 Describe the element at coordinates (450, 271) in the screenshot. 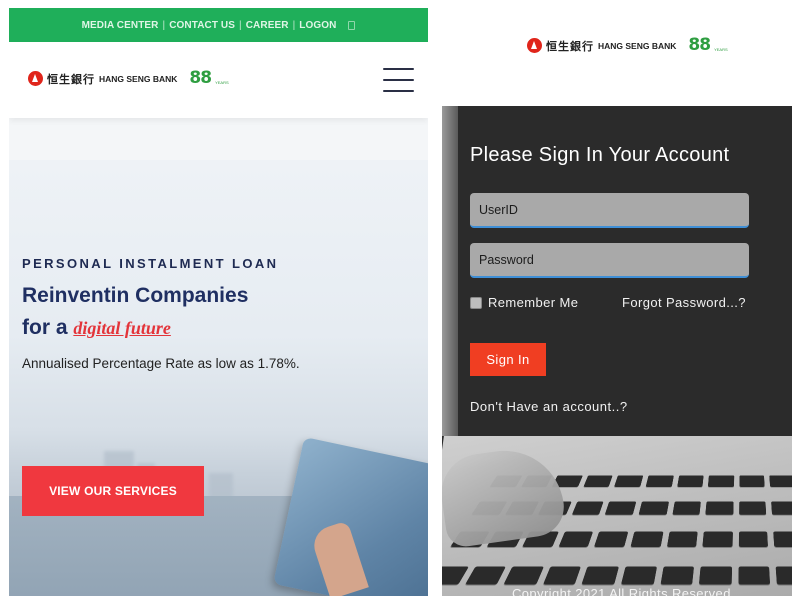

I see `laptop-image` at that location.